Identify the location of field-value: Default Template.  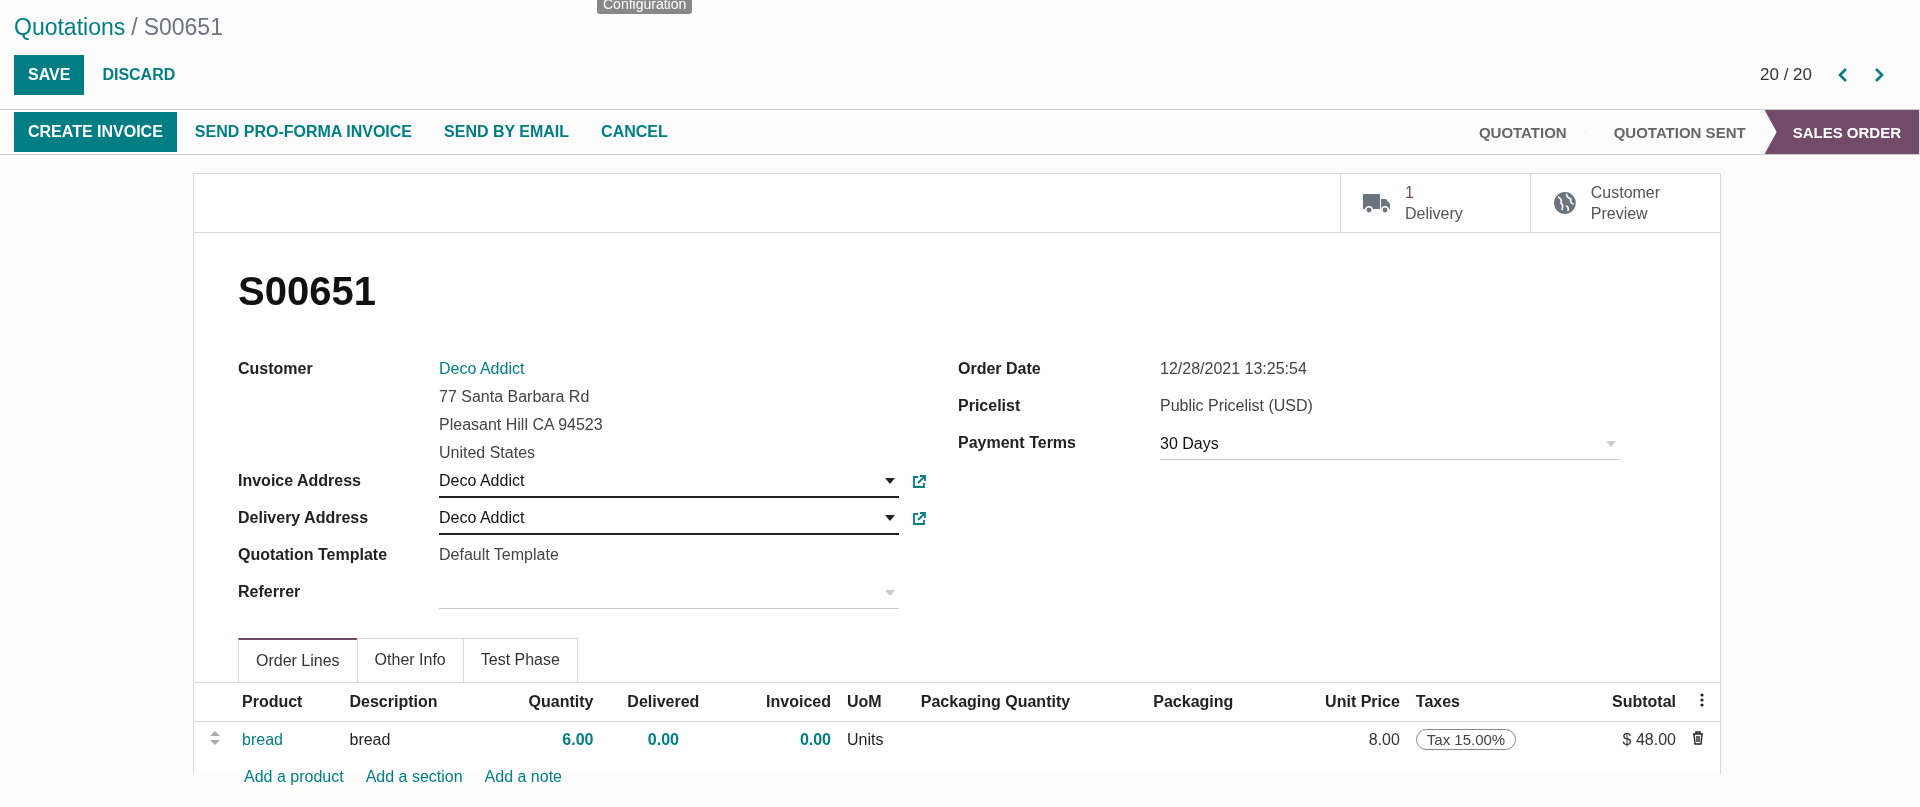
(499, 555).